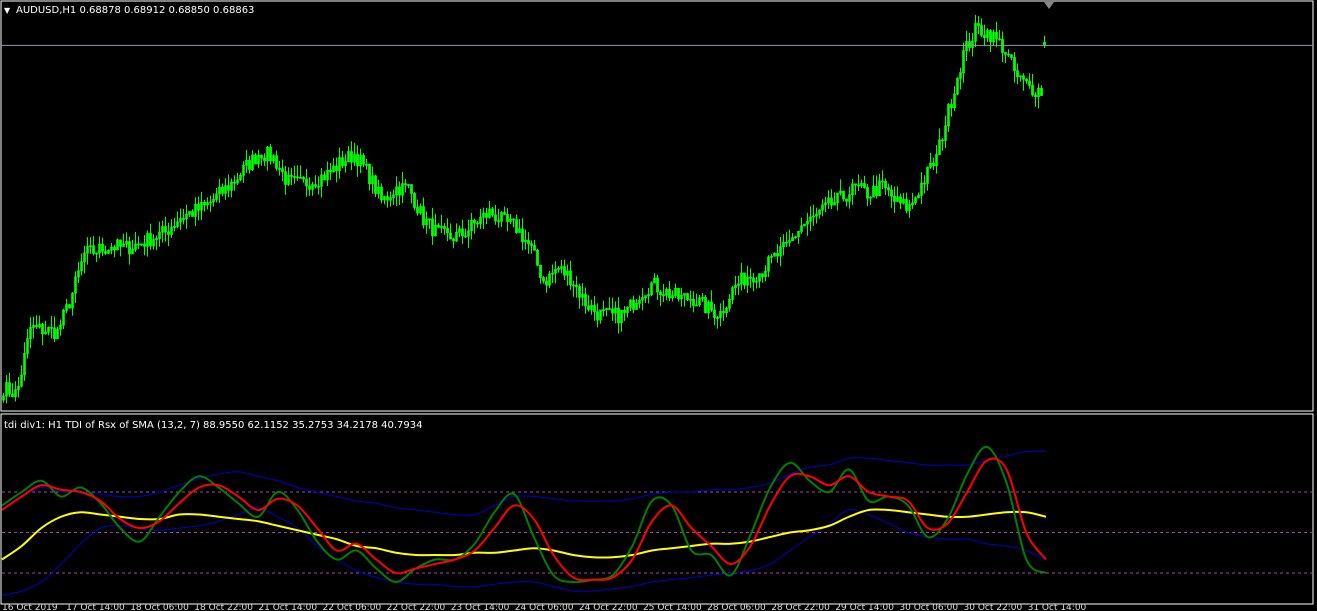 The height and width of the screenshot is (611, 1317). Describe the element at coordinates (480, 607) in the screenshot. I see `time-axis-label: 23 Oct 14:00` at that location.